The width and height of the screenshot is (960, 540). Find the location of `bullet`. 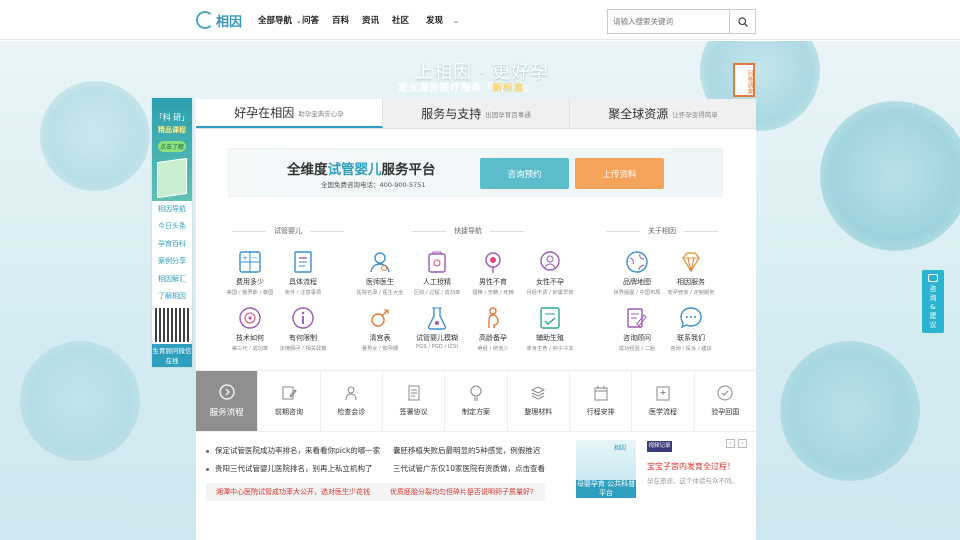

bullet is located at coordinates (207, 469).